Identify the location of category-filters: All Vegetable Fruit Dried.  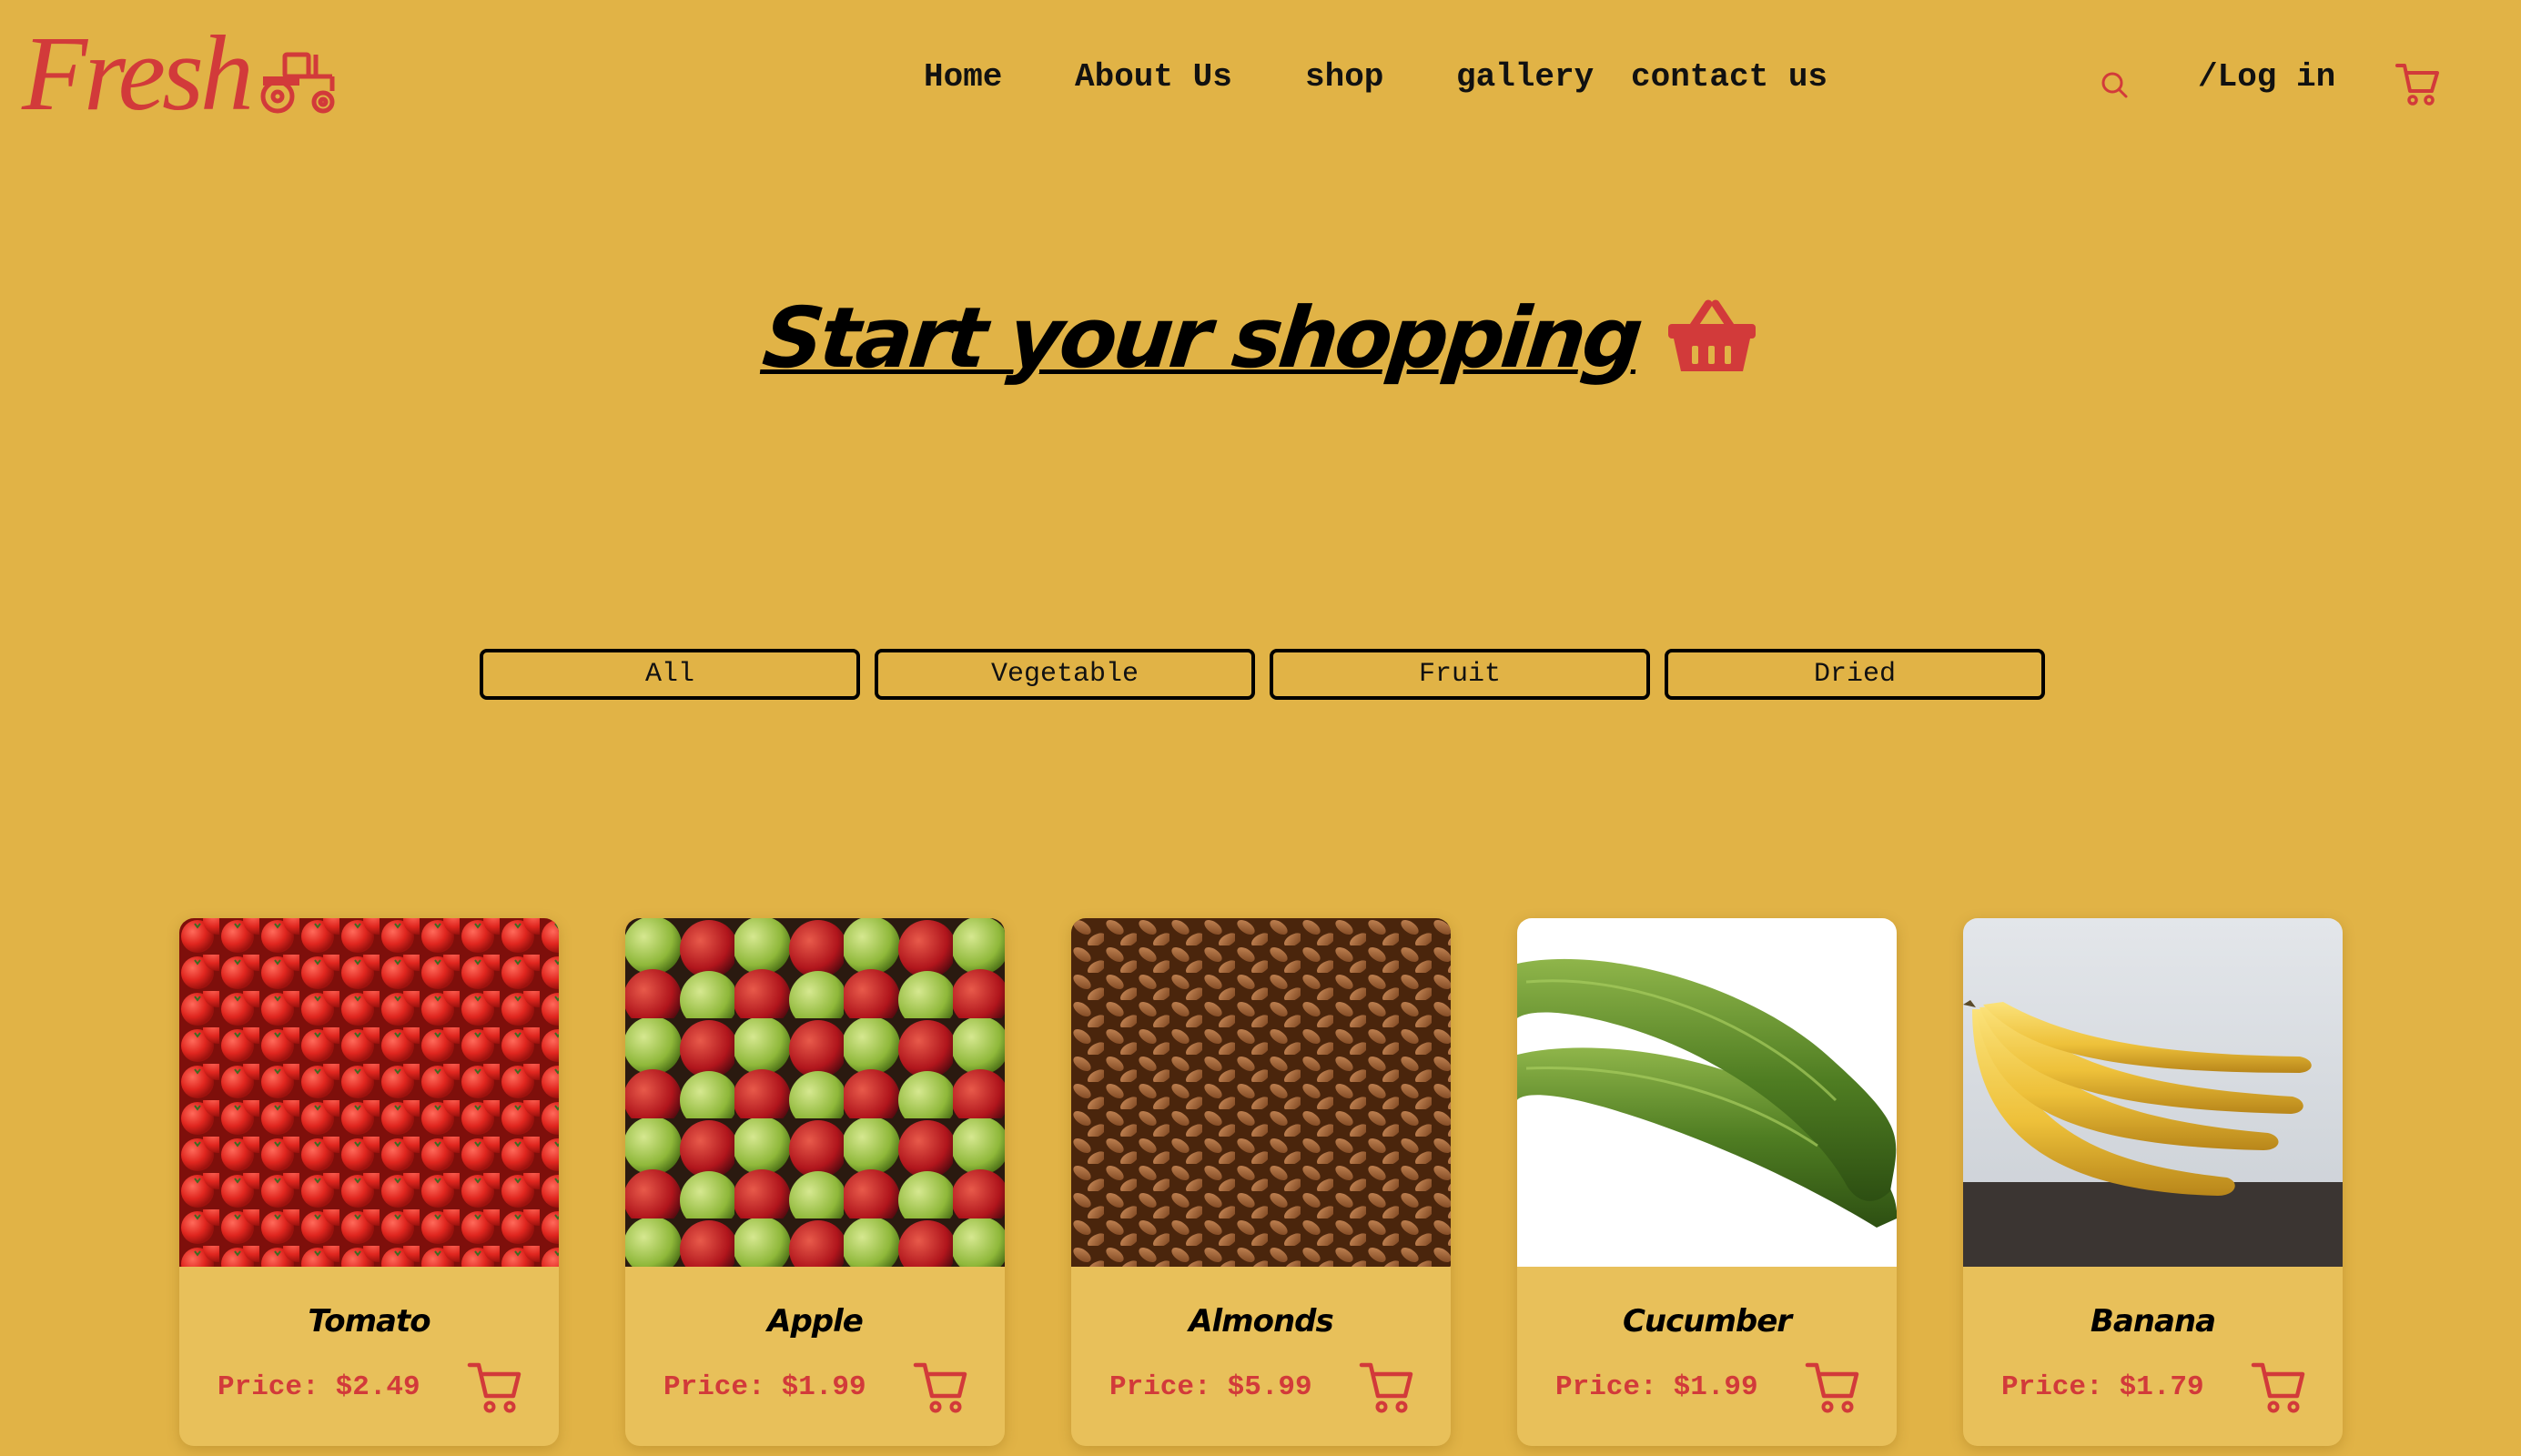
(1263, 674).